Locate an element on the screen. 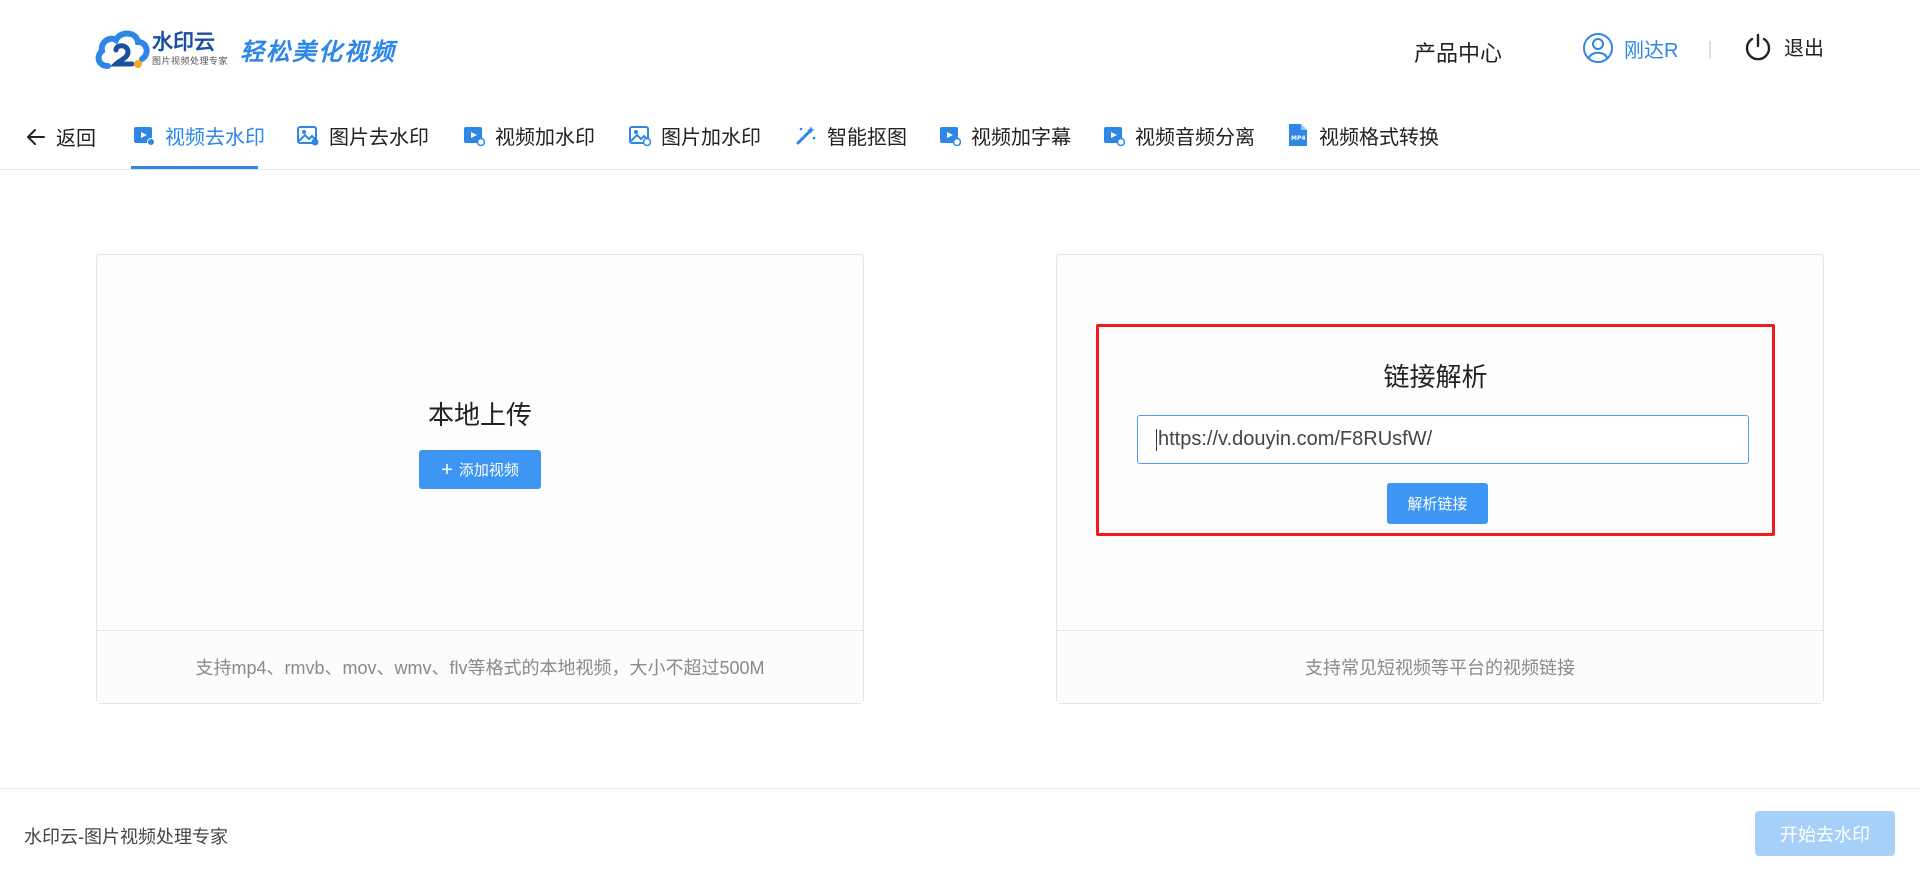  mp4-file-icon: MP4 is located at coordinates (1298, 135).